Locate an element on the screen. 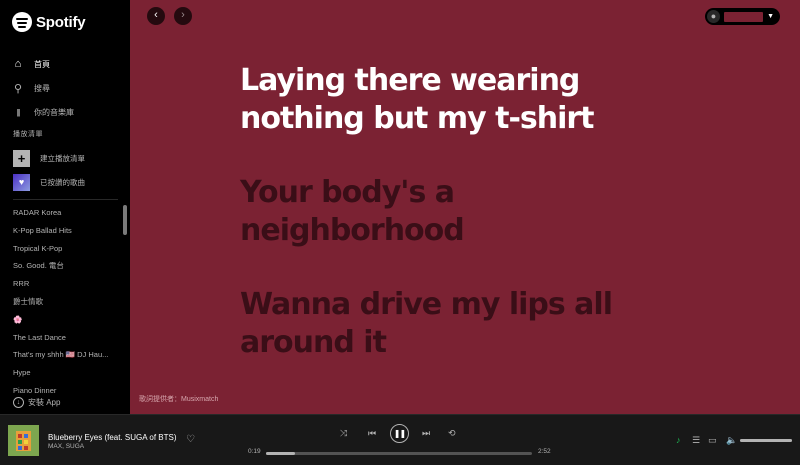  lyrics-provider: 歌詞提供者：Musixmatch is located at coordinates (179, 399).